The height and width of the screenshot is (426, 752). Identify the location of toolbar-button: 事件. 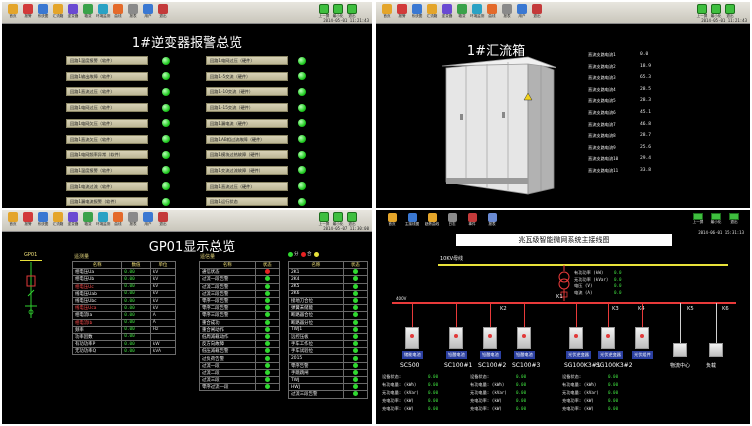
(472, 220).